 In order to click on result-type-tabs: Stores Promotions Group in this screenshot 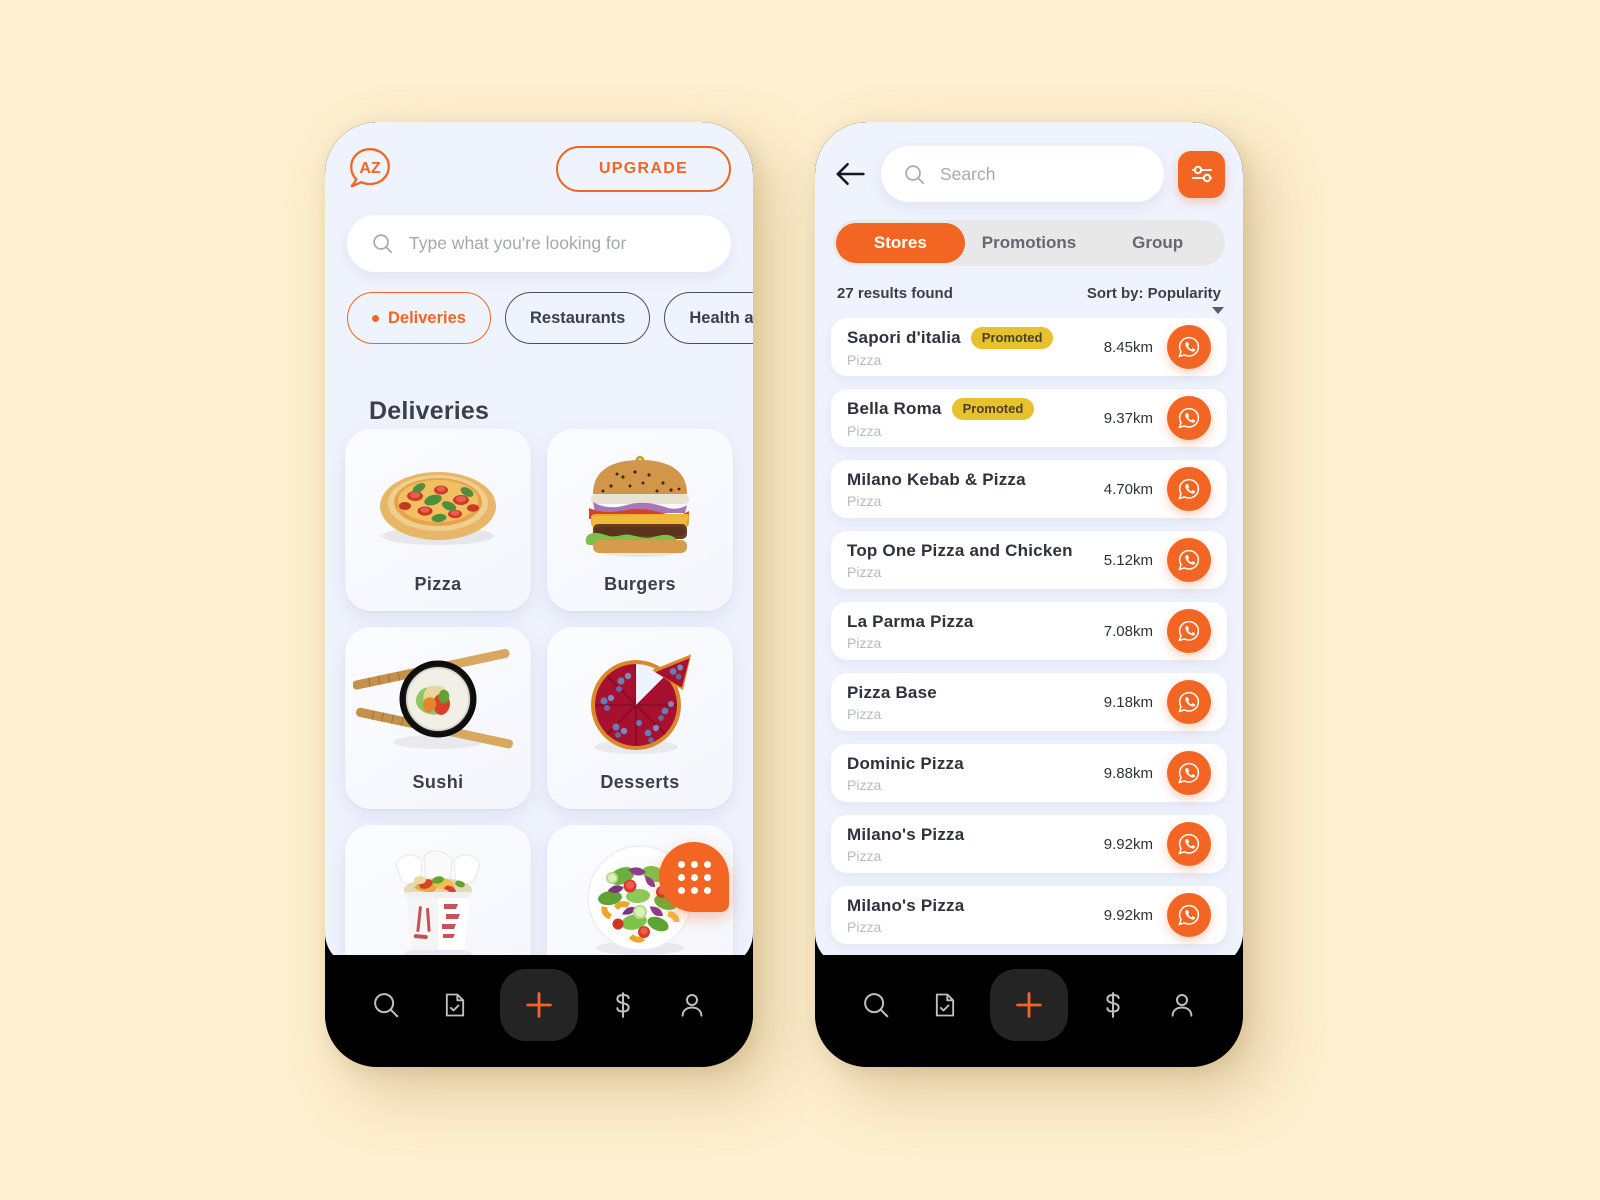, I will do `click(1029, 243)`.